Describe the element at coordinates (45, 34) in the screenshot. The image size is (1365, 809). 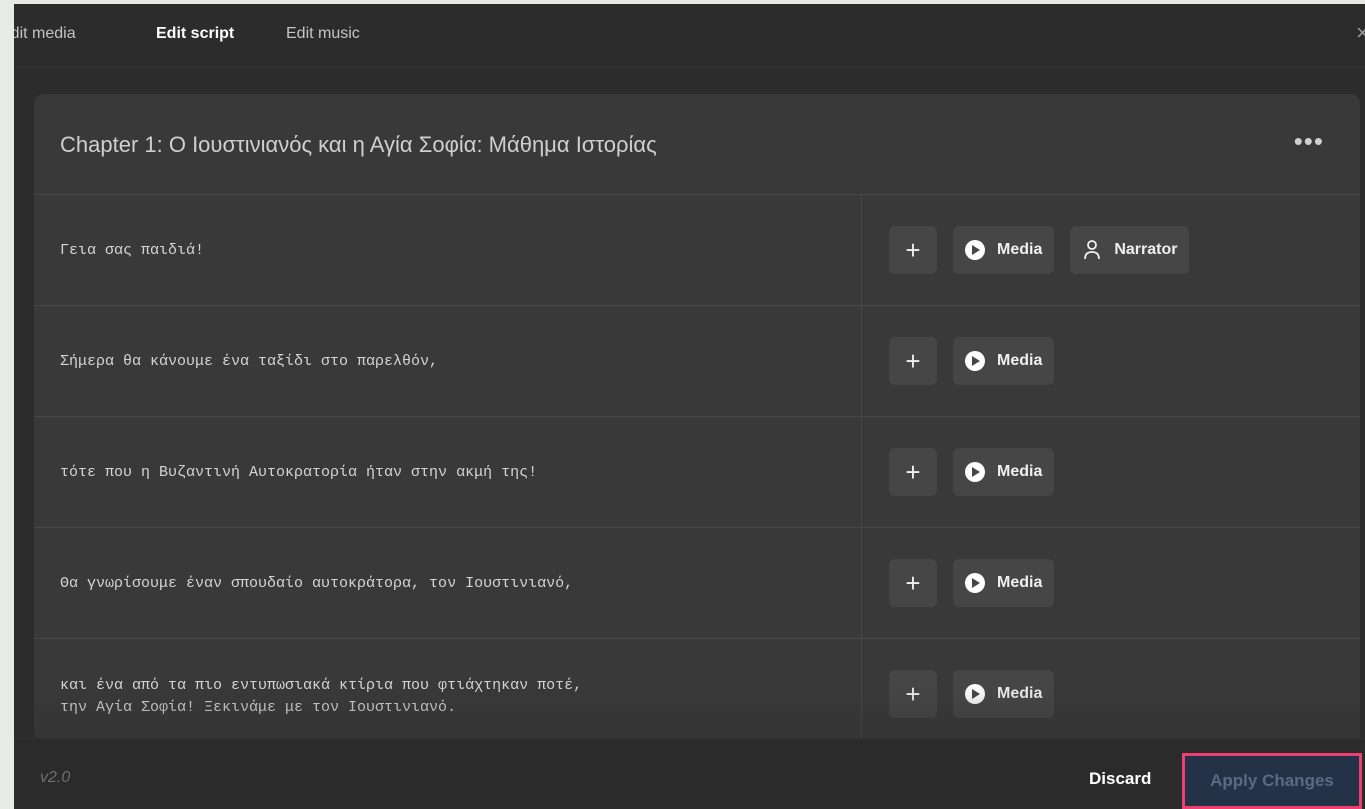
I see `tab-edit-media: Edit media` at that location.